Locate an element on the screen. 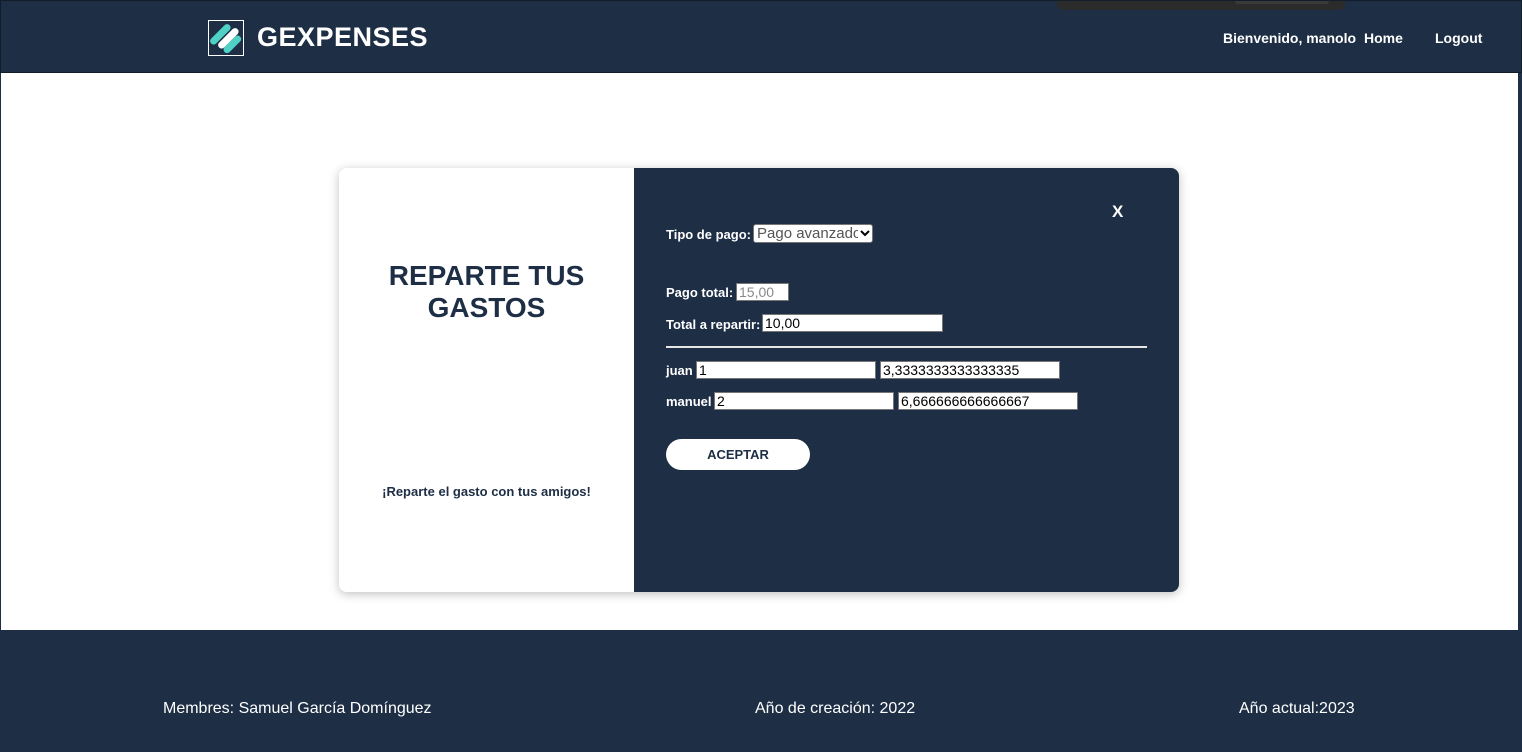 Image resolution: width=1522 pixels, height=752 pixels. welcome-text: Bienvenido, manolo is located at coordinates (1290, 38).